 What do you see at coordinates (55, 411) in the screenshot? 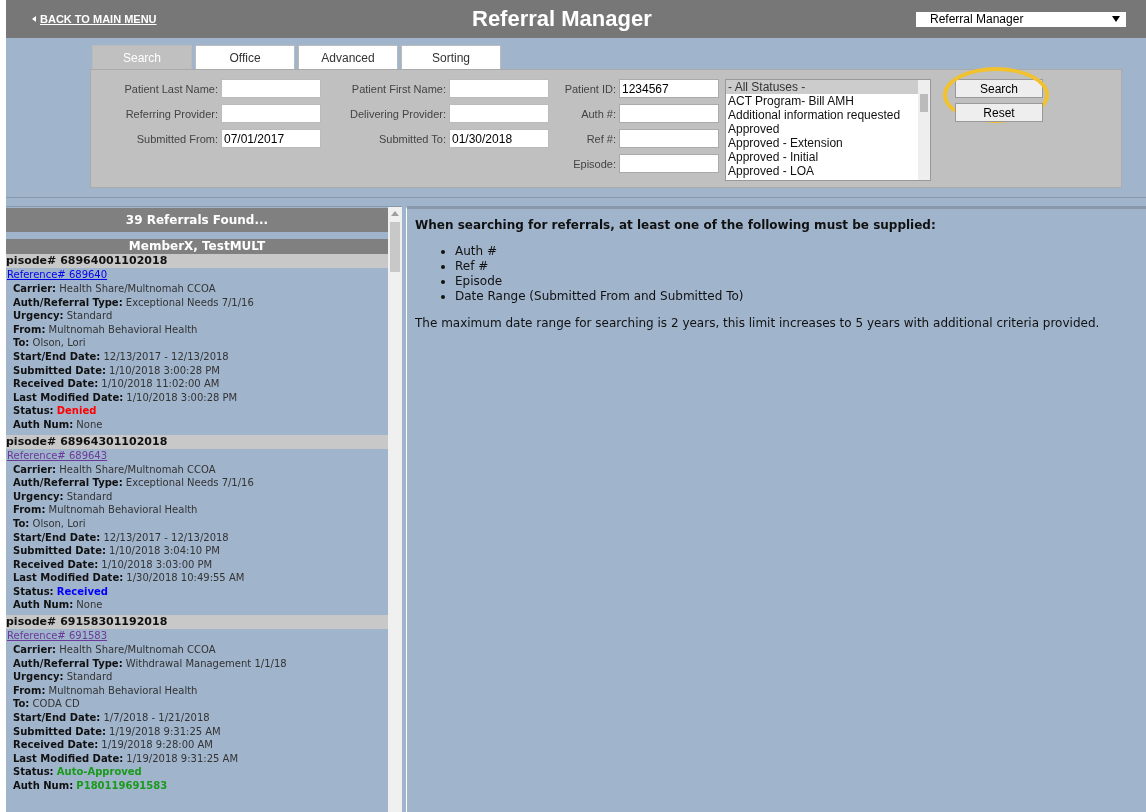
I see `referral-status: Status: Denied` at bounding box center [55, 411].